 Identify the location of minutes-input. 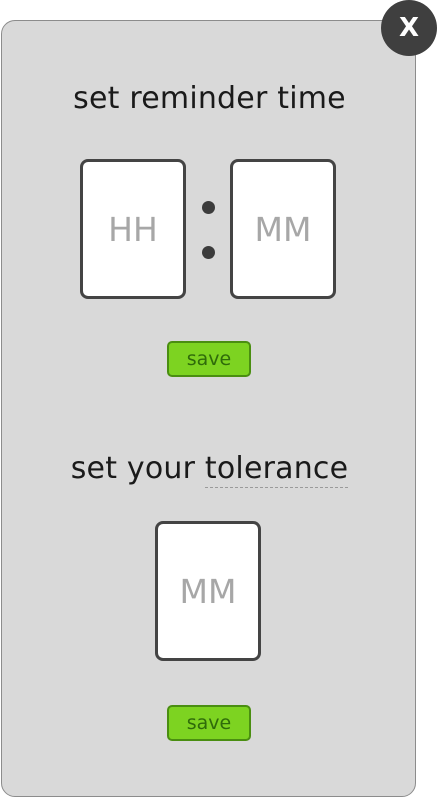
(283, 229).